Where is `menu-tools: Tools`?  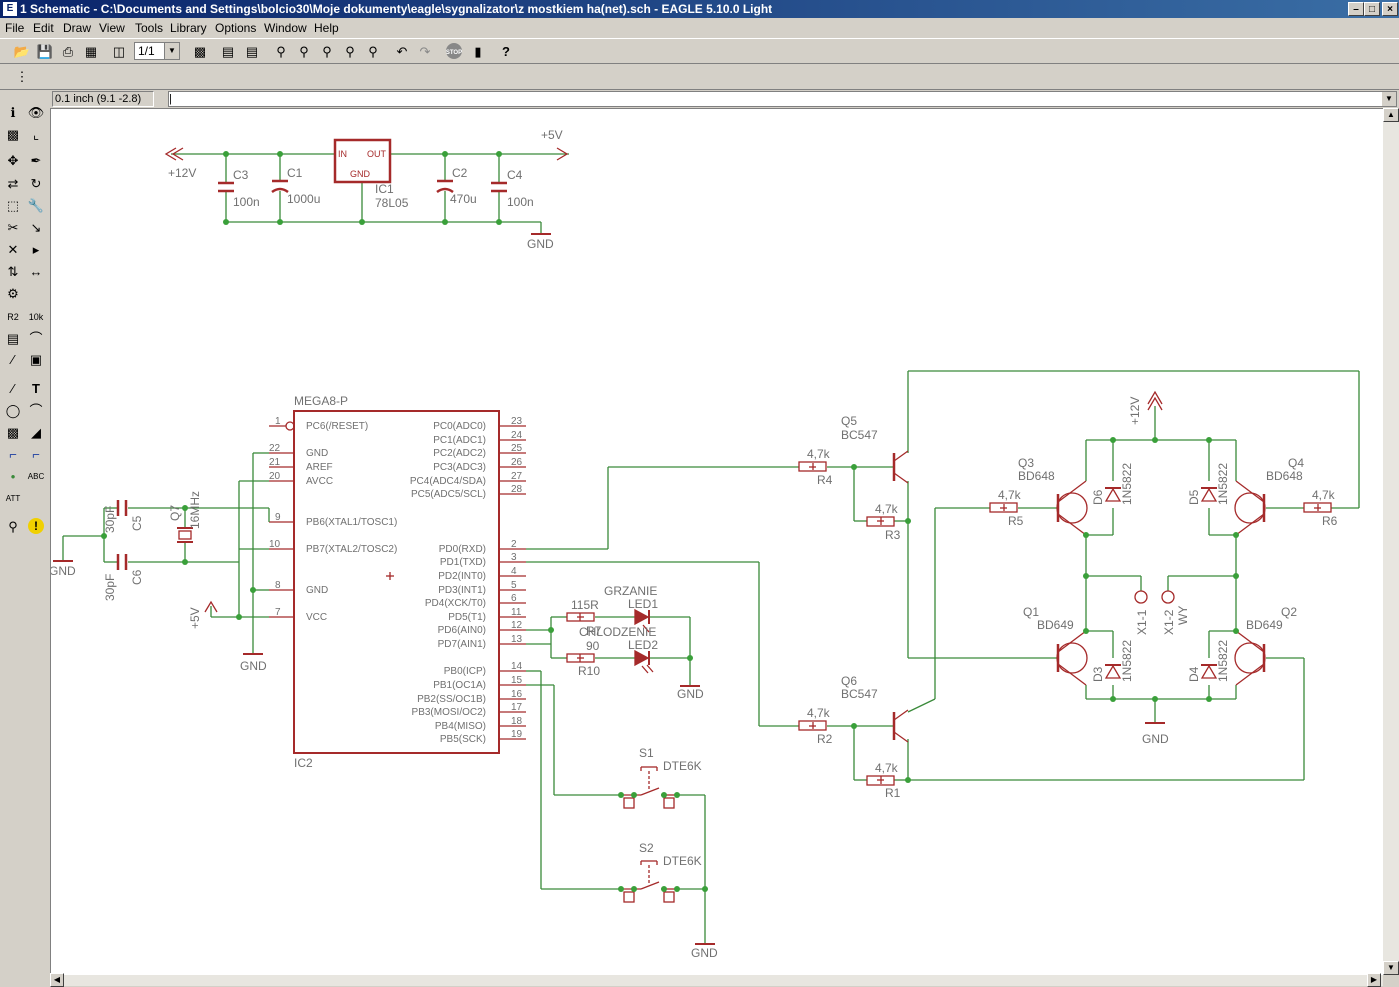
menu-tools: Tools is located at coordinates (149, 28).